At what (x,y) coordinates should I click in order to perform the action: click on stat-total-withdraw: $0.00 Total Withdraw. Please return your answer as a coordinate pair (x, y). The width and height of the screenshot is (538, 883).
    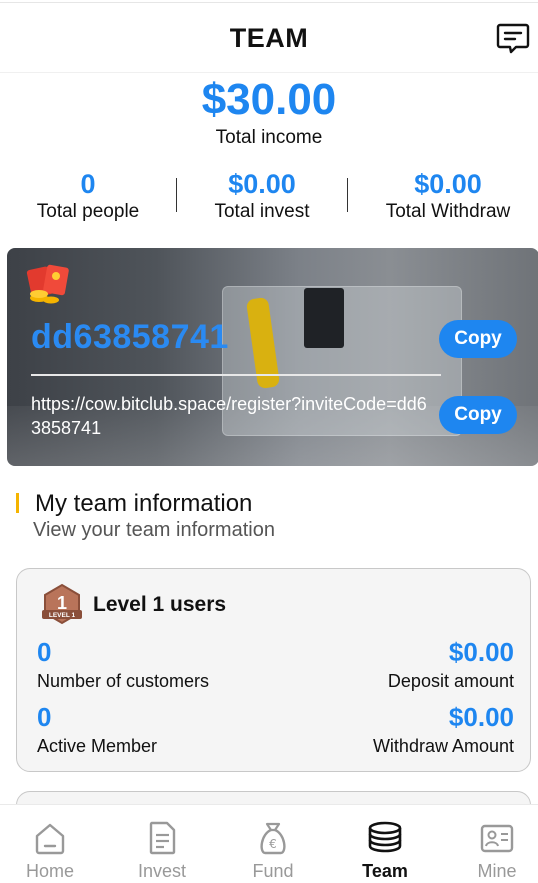
    Looking at the image, I should click on (443, 195).